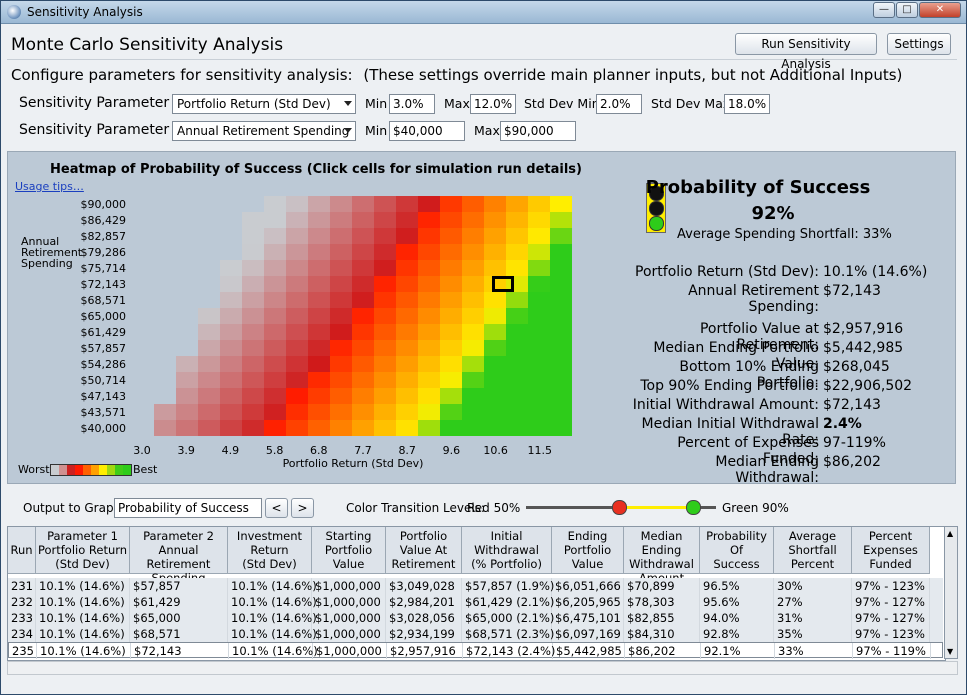 Image resolution: width=967 pixels, height=695 pixels. I want to click on maximize-button: □, so click(907, 10).